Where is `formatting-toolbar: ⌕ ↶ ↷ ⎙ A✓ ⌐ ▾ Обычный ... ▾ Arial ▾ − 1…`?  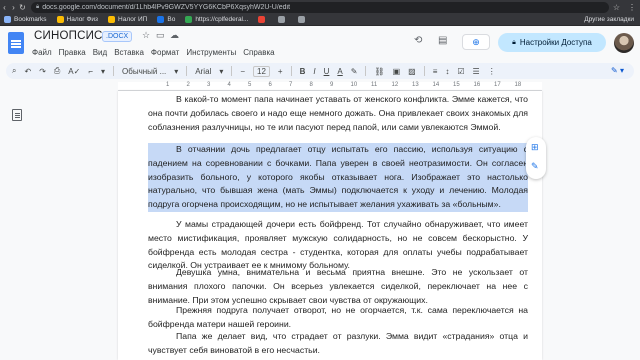
formatting-toolbar: ⌕ ↶ ↷ ⎙ A✓ ⌐ ▾ Обычный ... ▾ Arial ▾ − 1… is located at coordinates (320, 71).